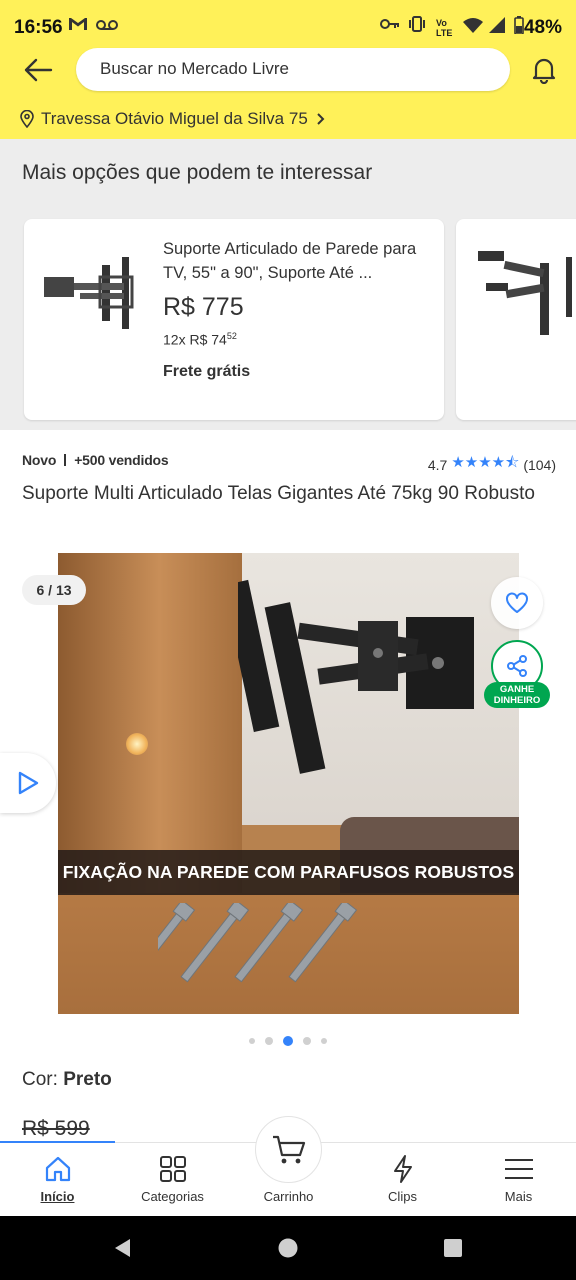  I want to click on recommendation-card, so click(516, 319).